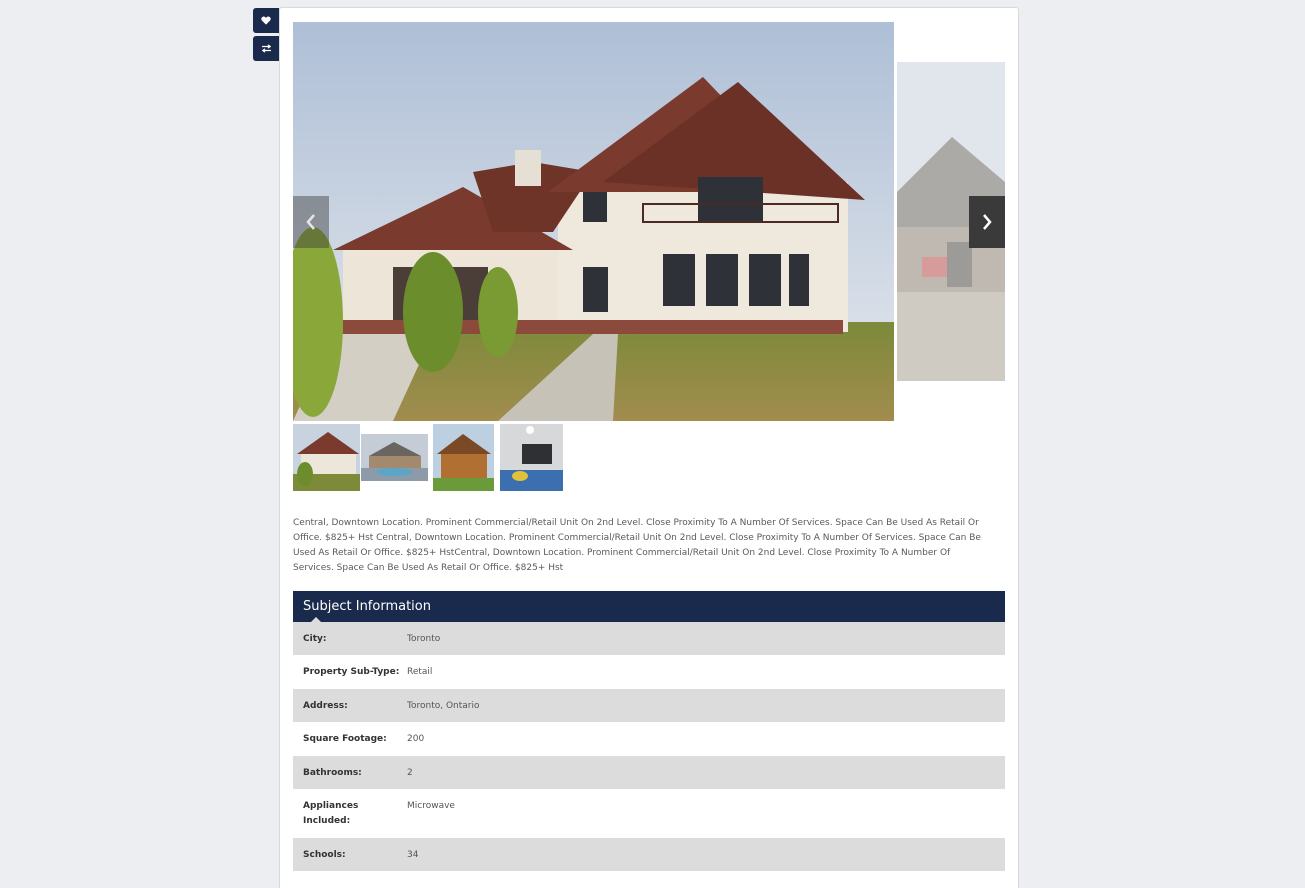 The height and width of the screenshot is (888, 1305). What do you see at coordinates (649, 813) in the screenshot?
I see `subject-row-appliances-included: Appliances Included: Microwave` at bounding box center [649, 813].